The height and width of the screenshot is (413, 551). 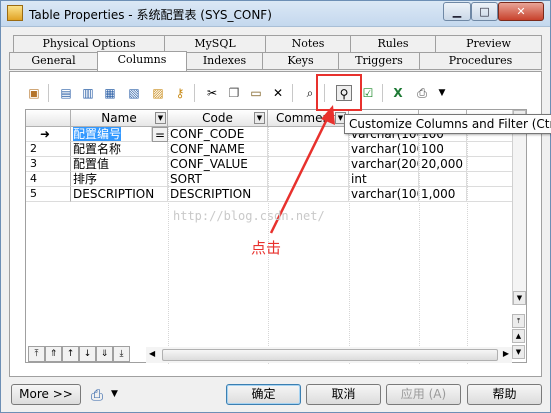 What do you see at coordinates (121, 354) in the screenshot?
I see `move-bottom-icon: ⤓` at bounding box center [121, 354].